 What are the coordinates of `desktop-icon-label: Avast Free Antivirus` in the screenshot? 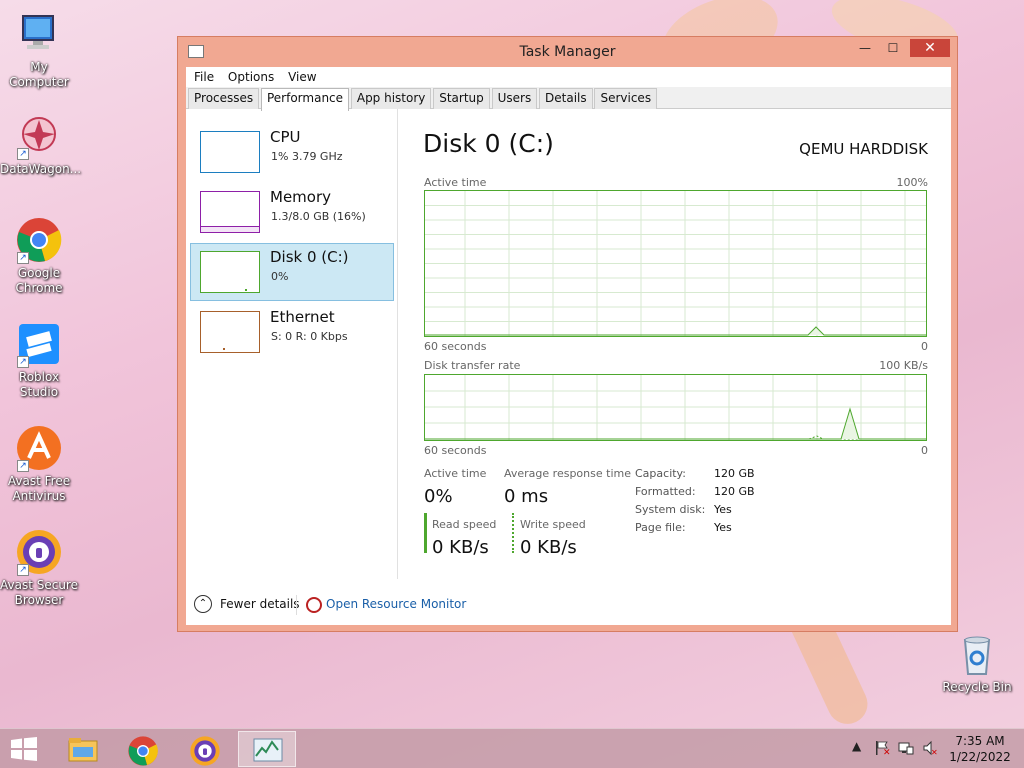 It's located at (39, 488).